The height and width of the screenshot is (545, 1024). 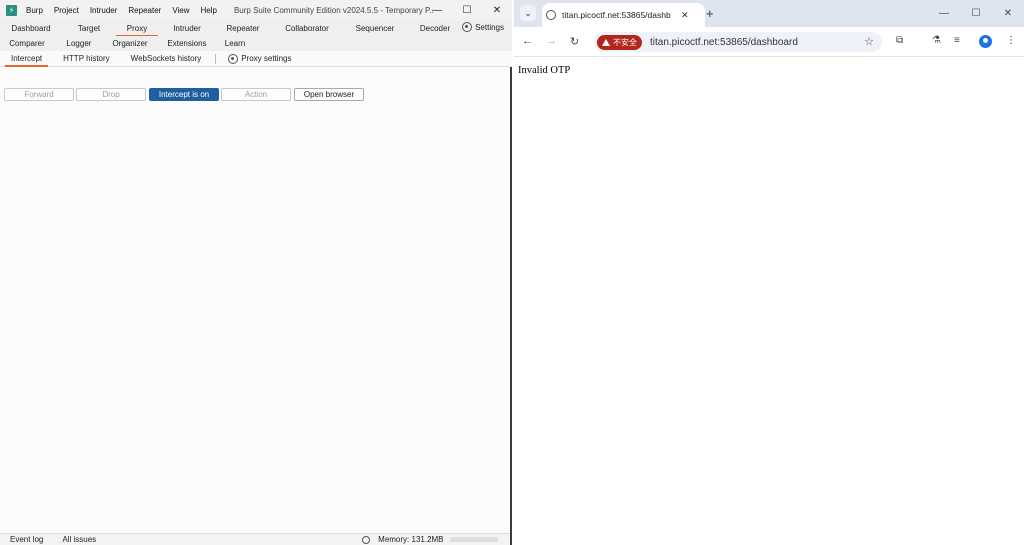 I want to click on warning-icon, so click(x=606, y=42).